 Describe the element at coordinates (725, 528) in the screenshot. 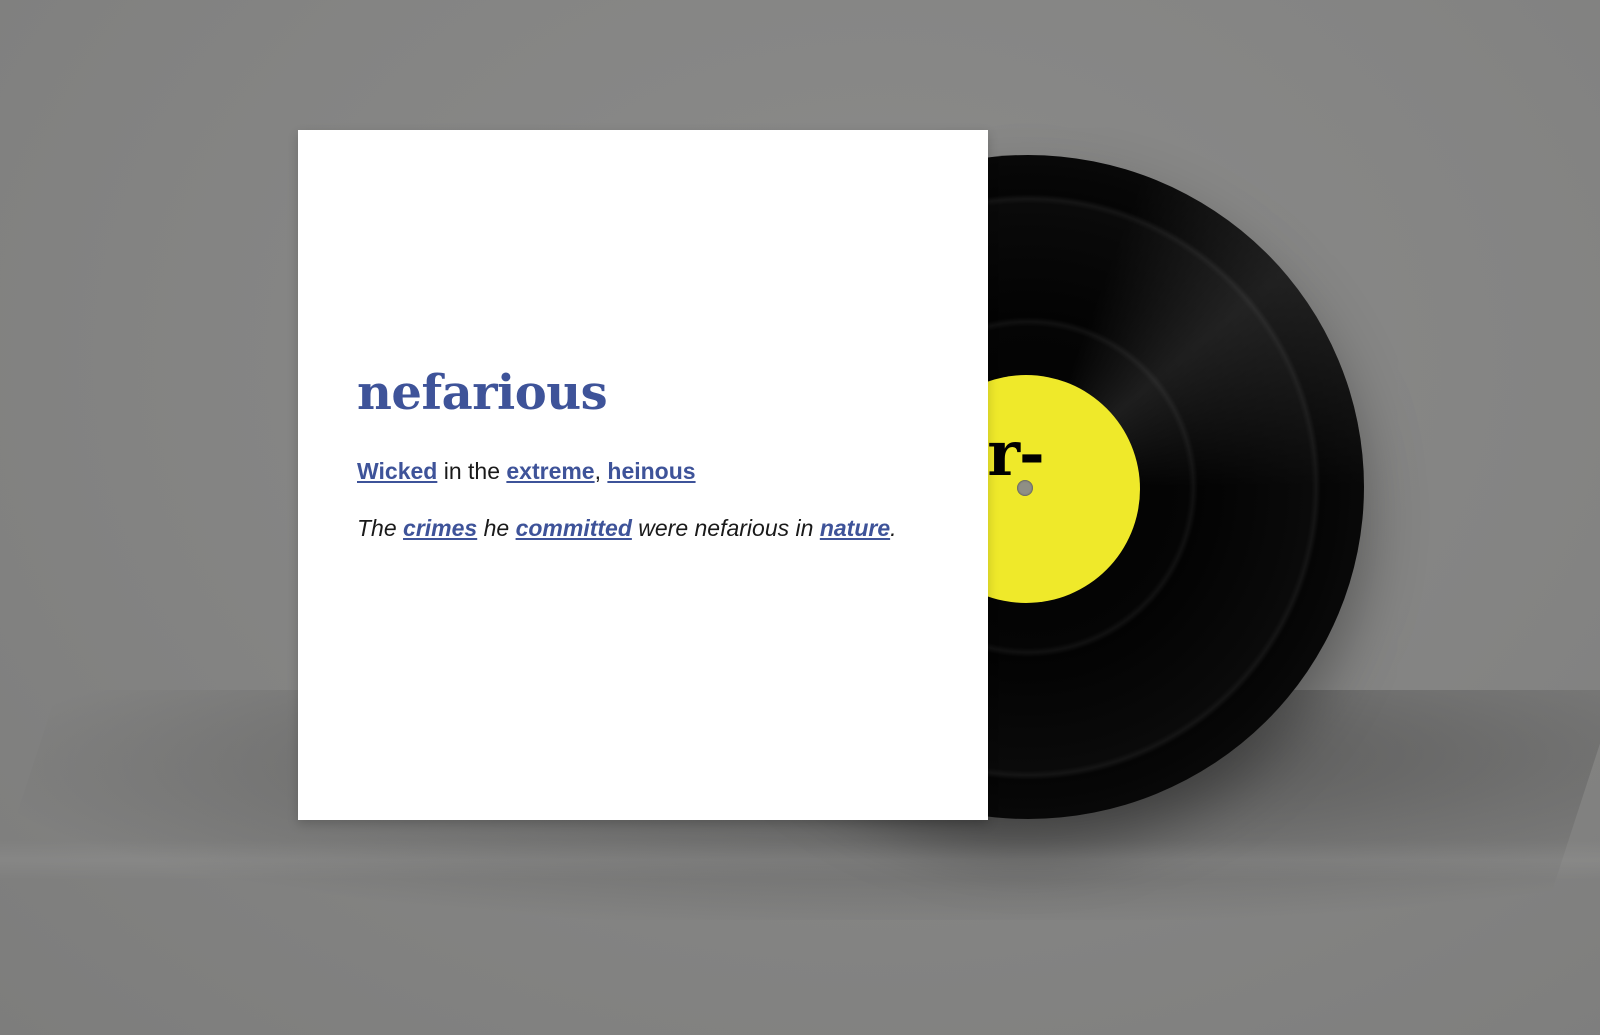

I see `example-text: were nefarious in` at that location.